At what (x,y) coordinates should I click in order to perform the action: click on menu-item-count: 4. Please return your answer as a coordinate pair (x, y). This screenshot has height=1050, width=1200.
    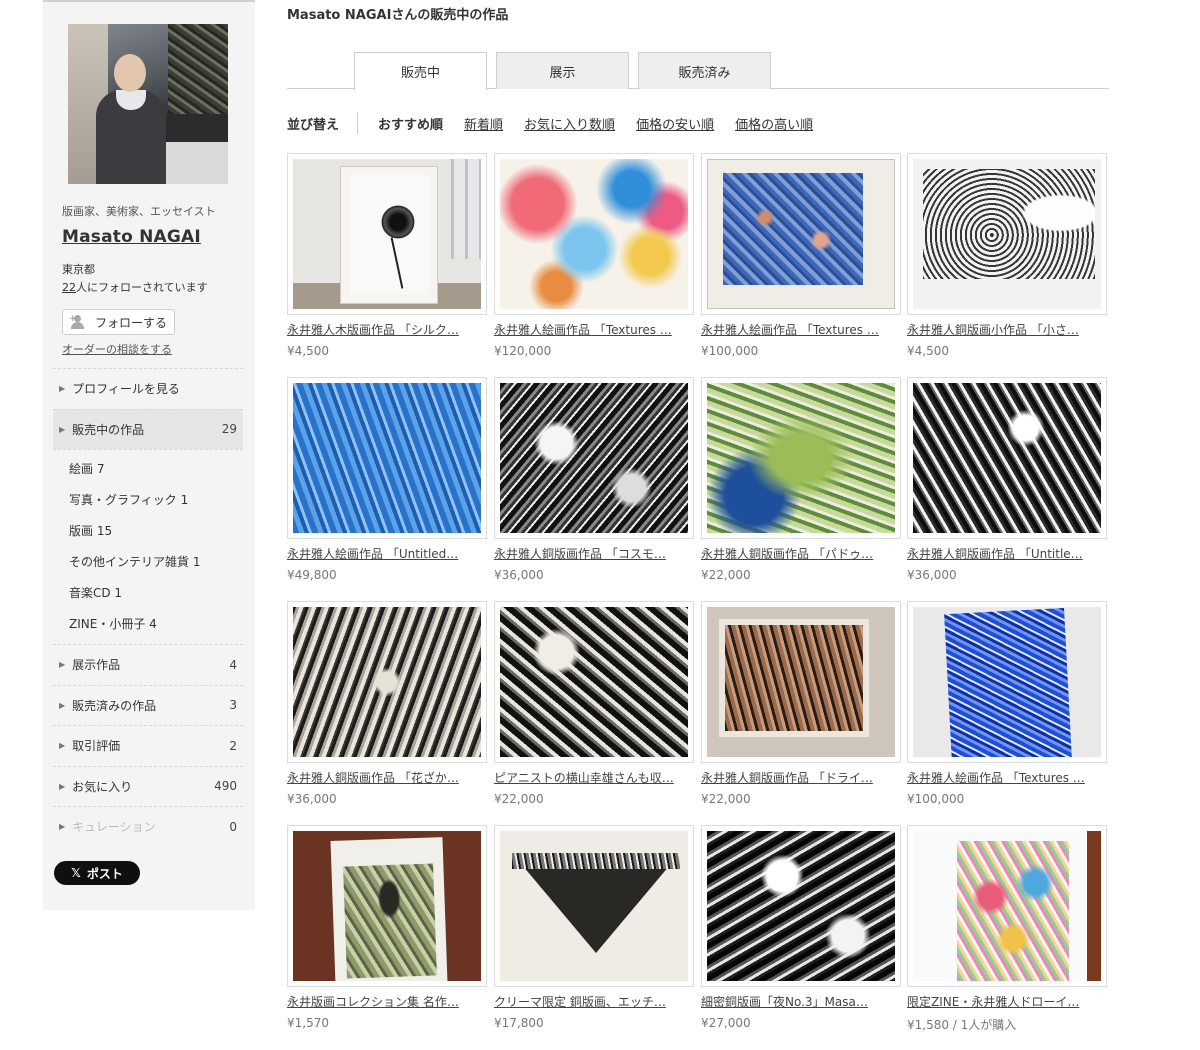
    Looking at the image, I should click on (233, 664).